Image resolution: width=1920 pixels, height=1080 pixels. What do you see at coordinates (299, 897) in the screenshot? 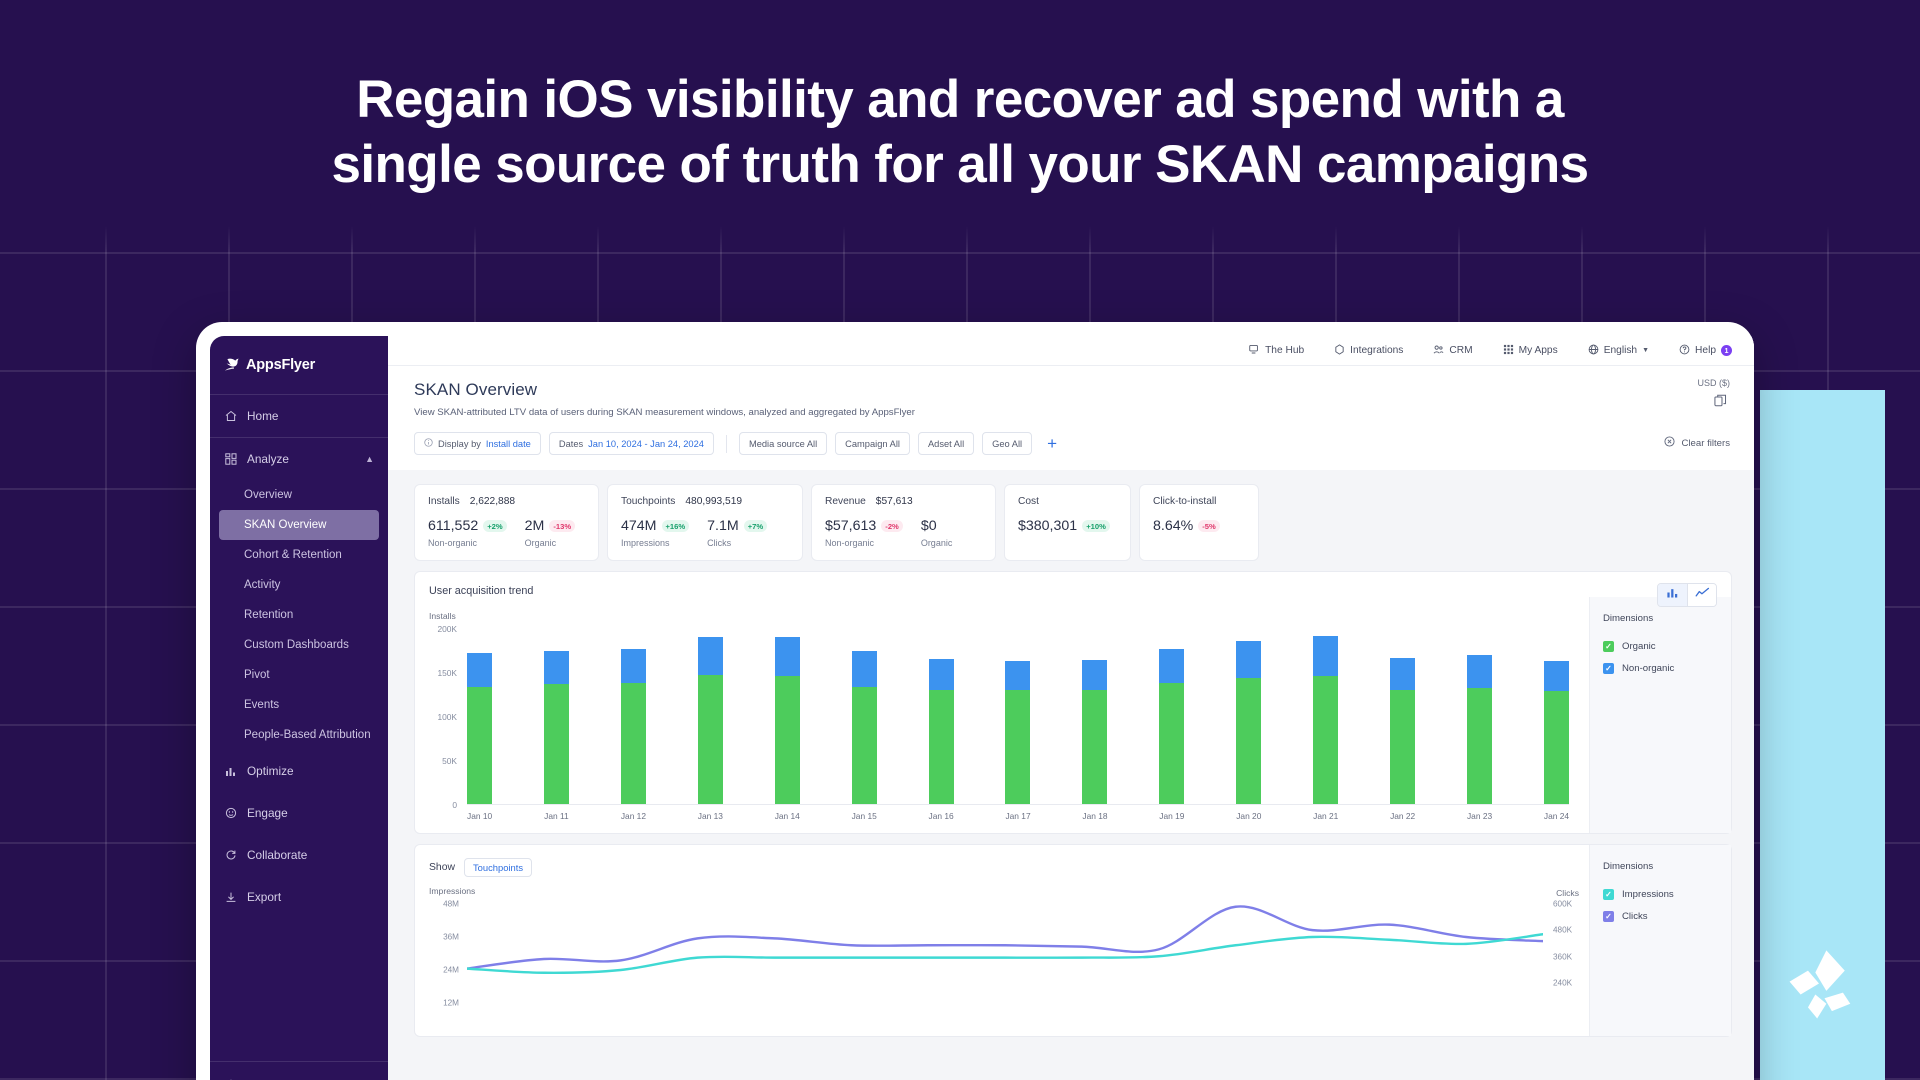
I see `sidebar-item-export: Export` at bounding box center [299, 897].